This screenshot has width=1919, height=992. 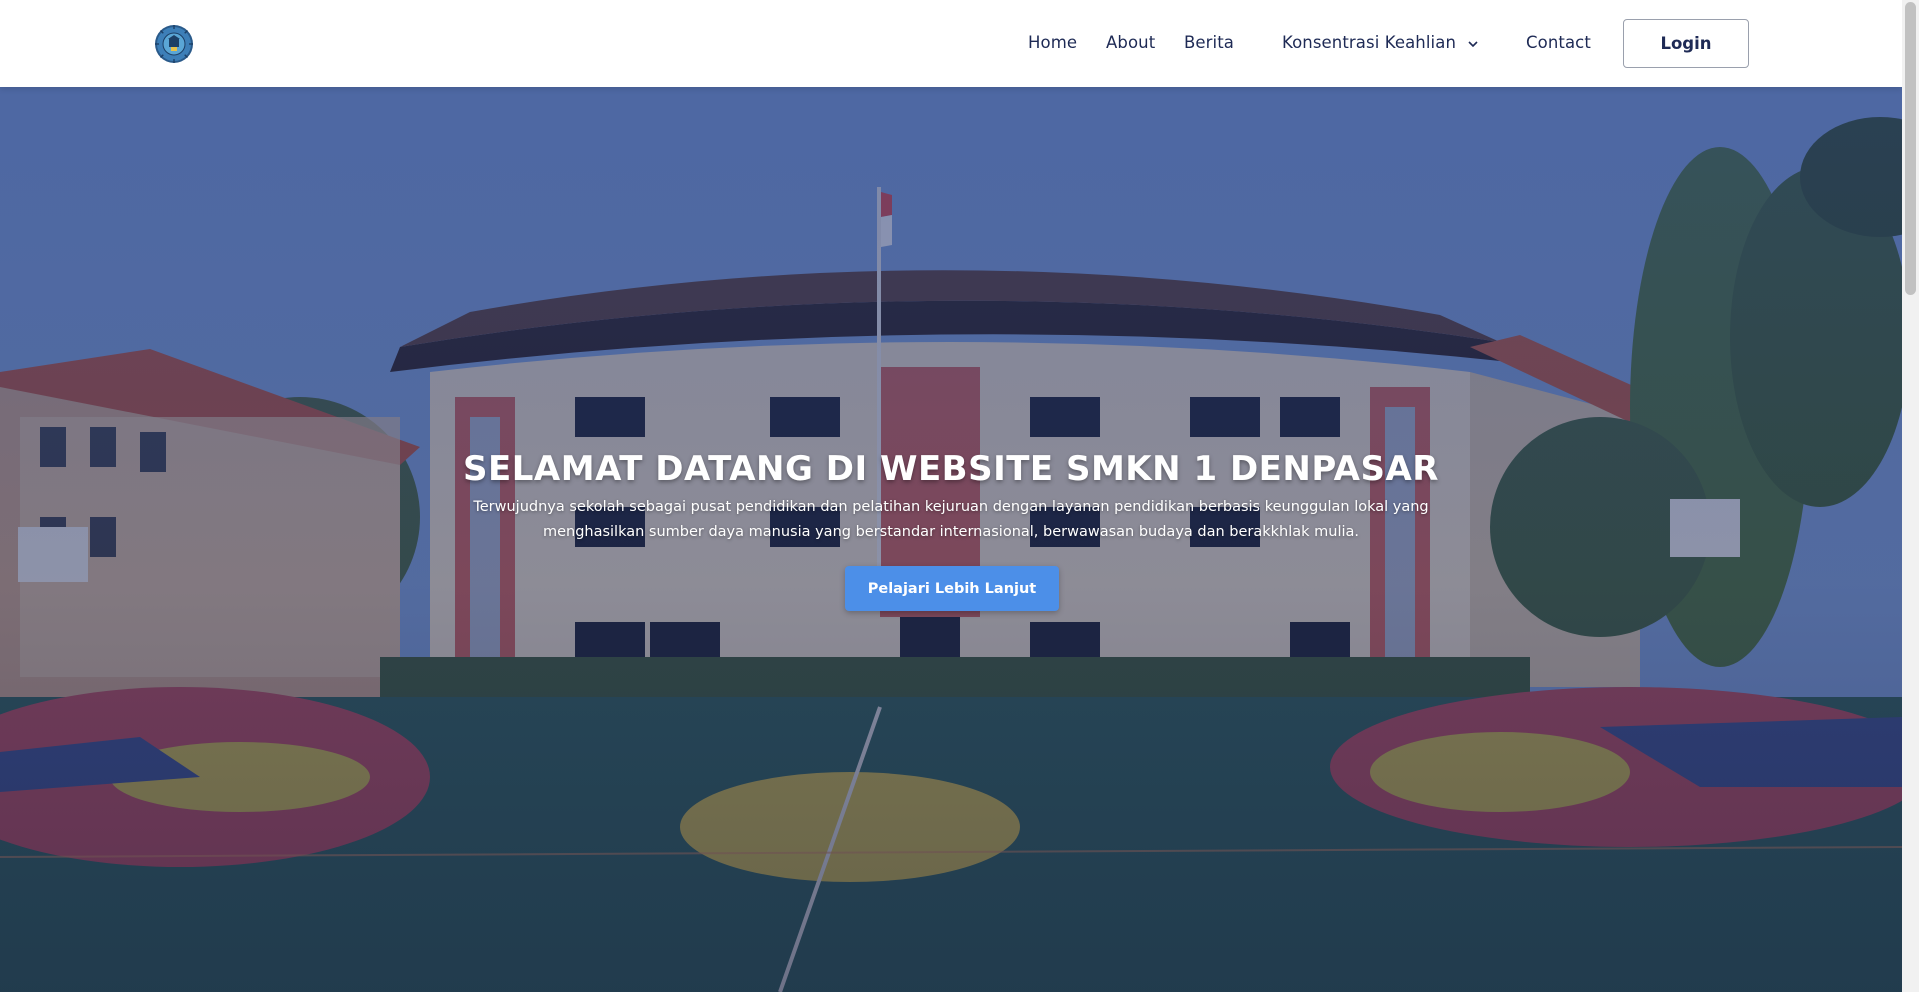 I want to click on nav-link-contact: Contact, so click(x=1558, y=42).